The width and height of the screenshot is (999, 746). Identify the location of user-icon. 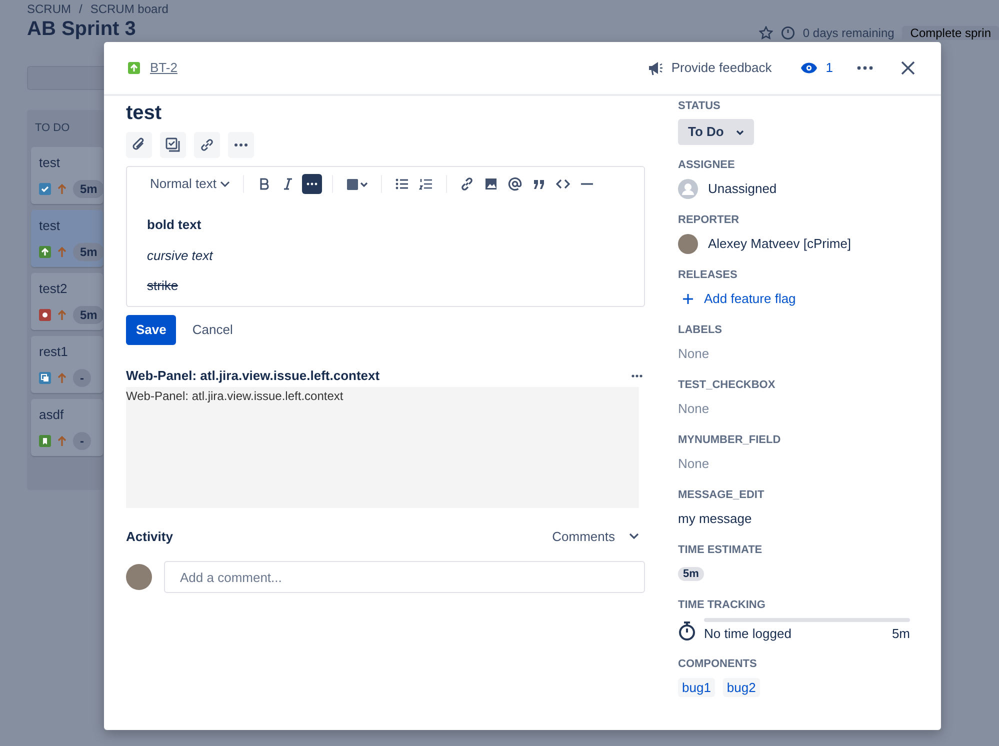
(688, 189).